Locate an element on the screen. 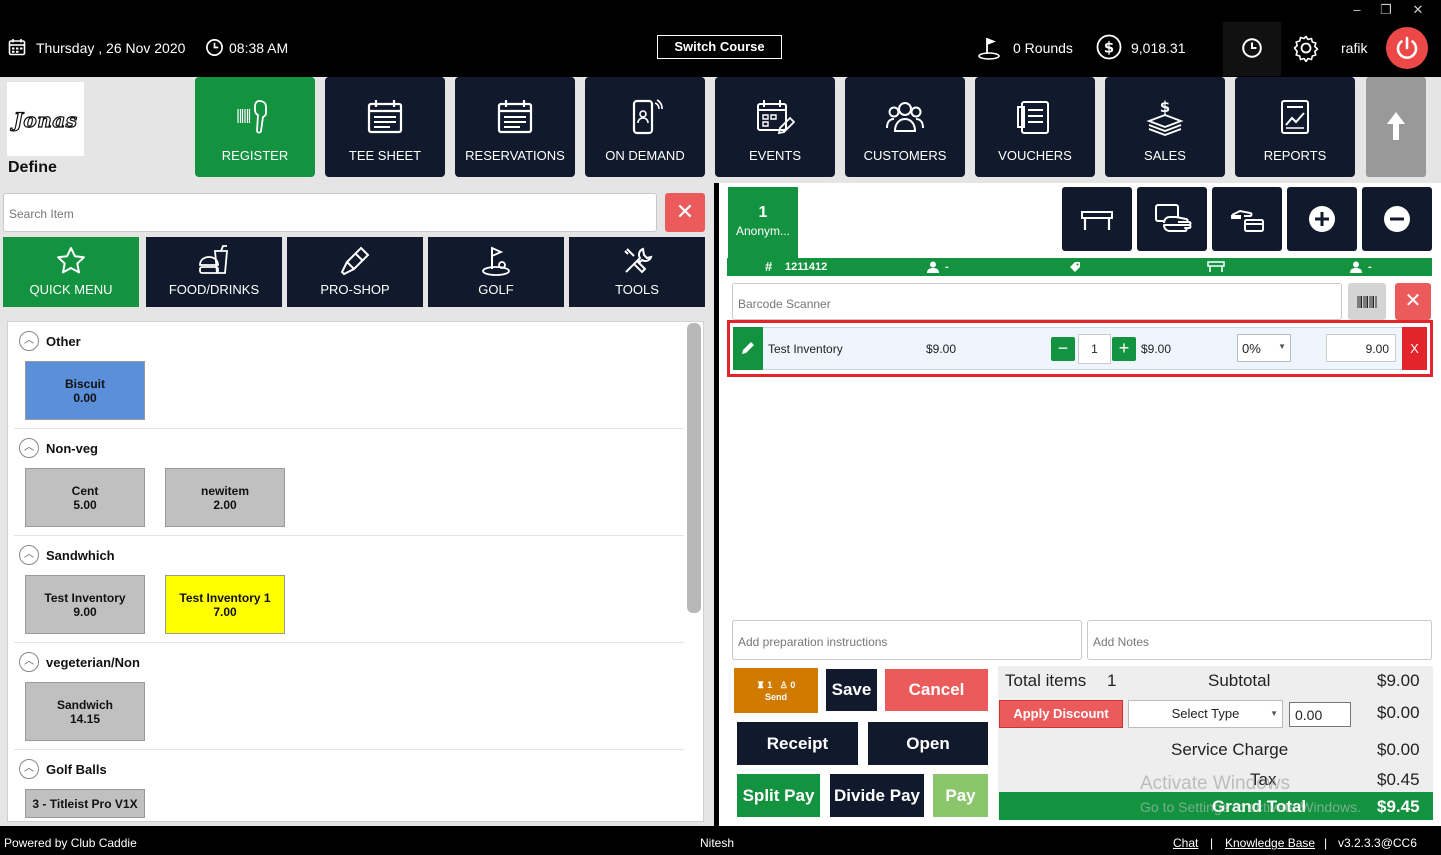 The width and height of the screenshot is (1441, 855). table-button is located at coordinates (1097, 219).